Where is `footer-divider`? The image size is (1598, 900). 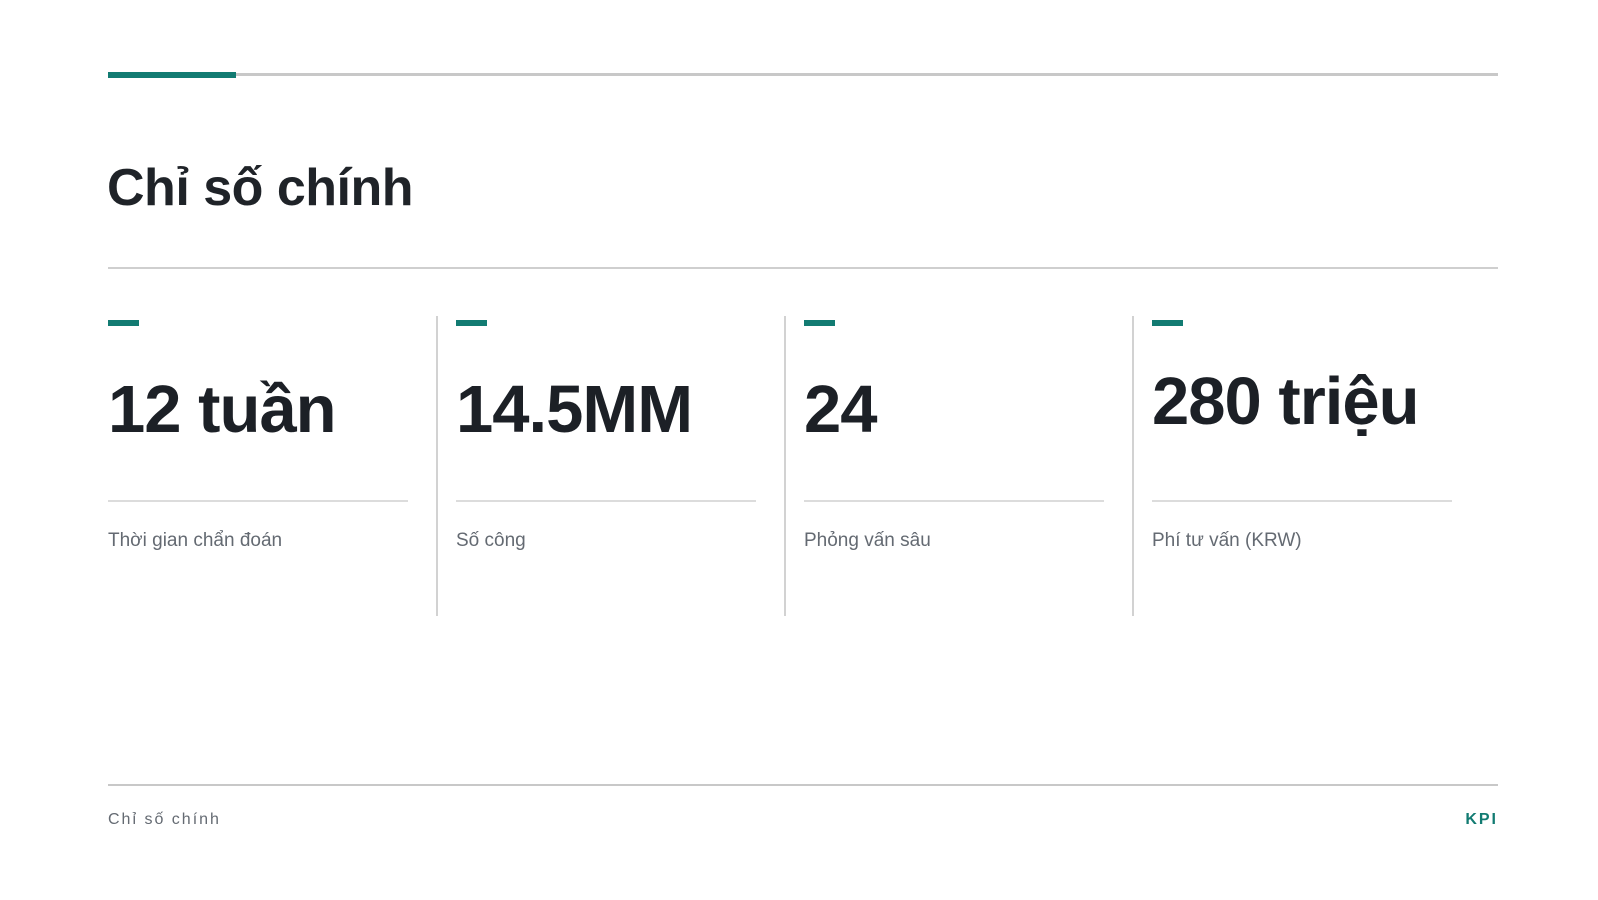
footer-divider is located at coordinates (803, 785).